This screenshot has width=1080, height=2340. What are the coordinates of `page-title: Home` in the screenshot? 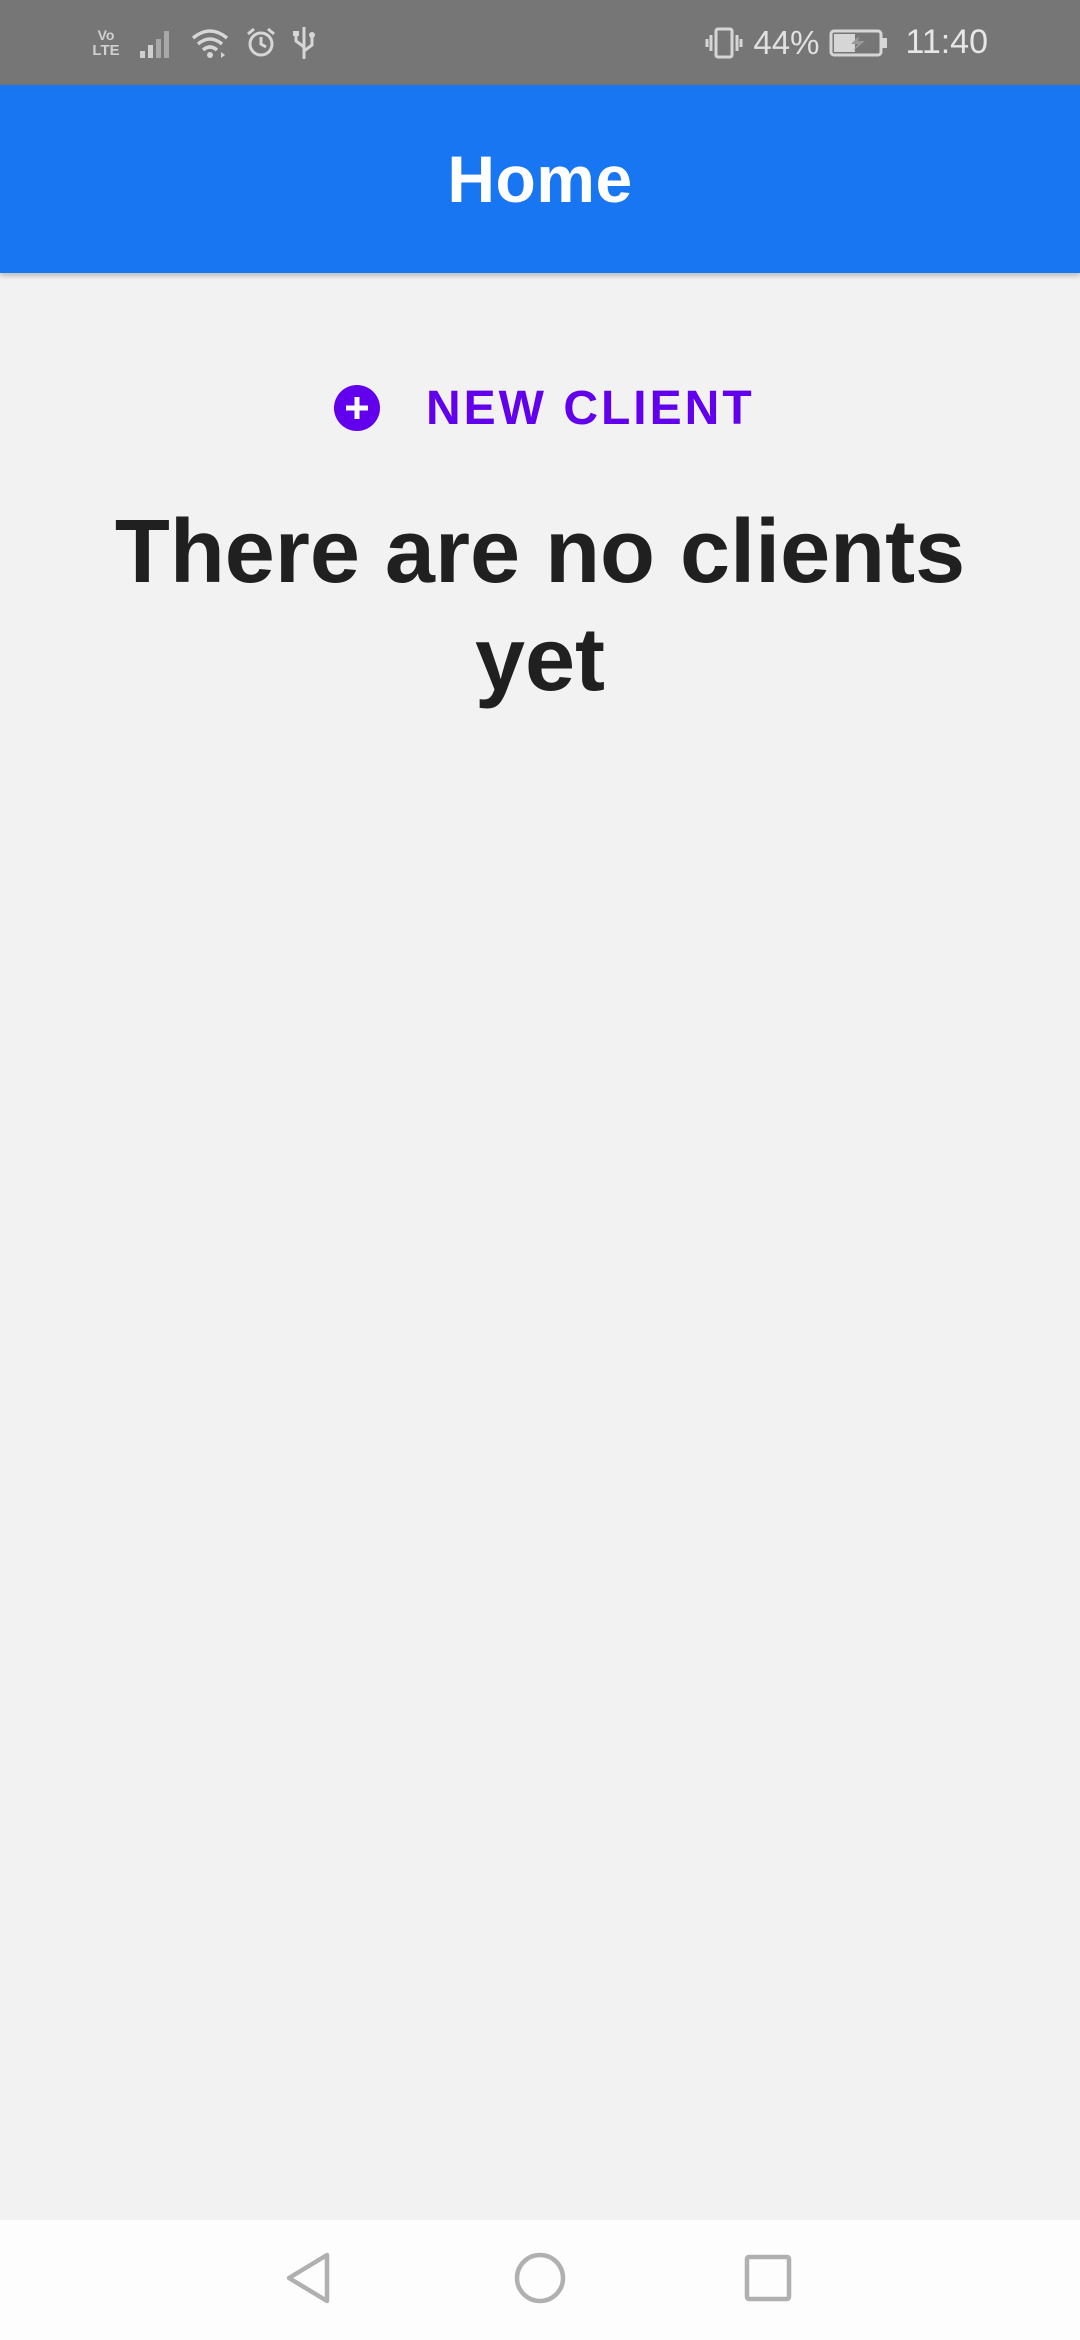 It's located at (540, 179).